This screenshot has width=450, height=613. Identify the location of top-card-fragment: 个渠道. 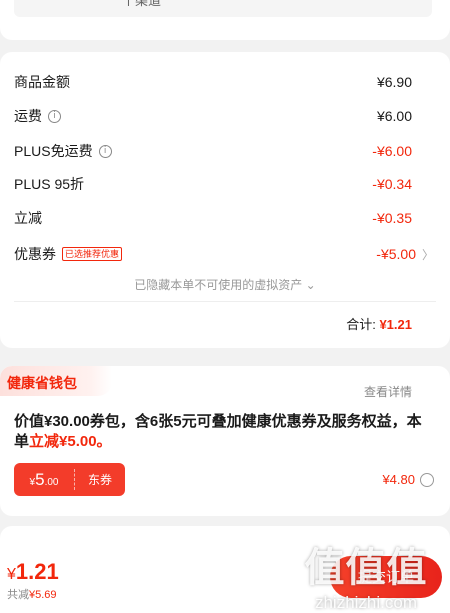
(225, 20).